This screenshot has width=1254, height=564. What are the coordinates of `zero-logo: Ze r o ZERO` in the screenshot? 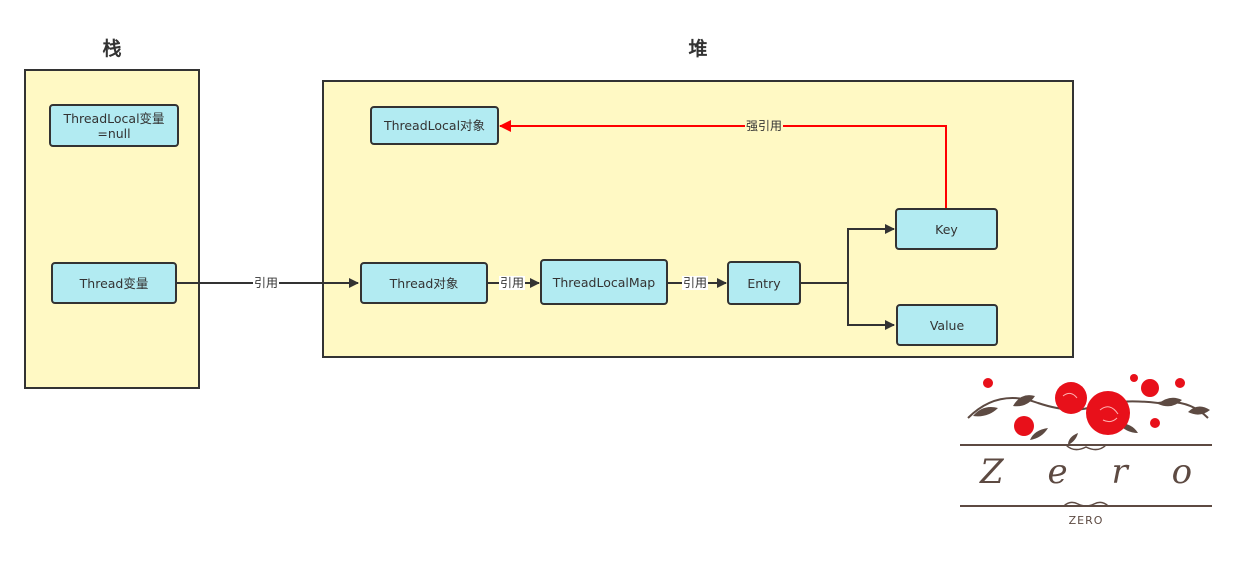 It's located at (1086, 450).